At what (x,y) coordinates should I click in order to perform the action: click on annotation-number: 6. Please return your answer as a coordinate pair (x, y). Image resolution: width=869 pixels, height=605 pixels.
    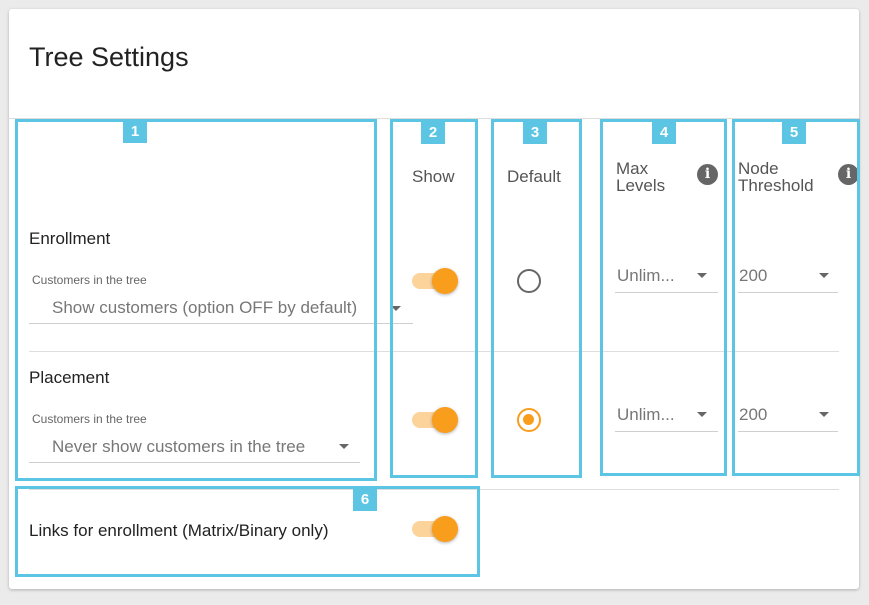
    Looking at the image, I should click on (365, 499).